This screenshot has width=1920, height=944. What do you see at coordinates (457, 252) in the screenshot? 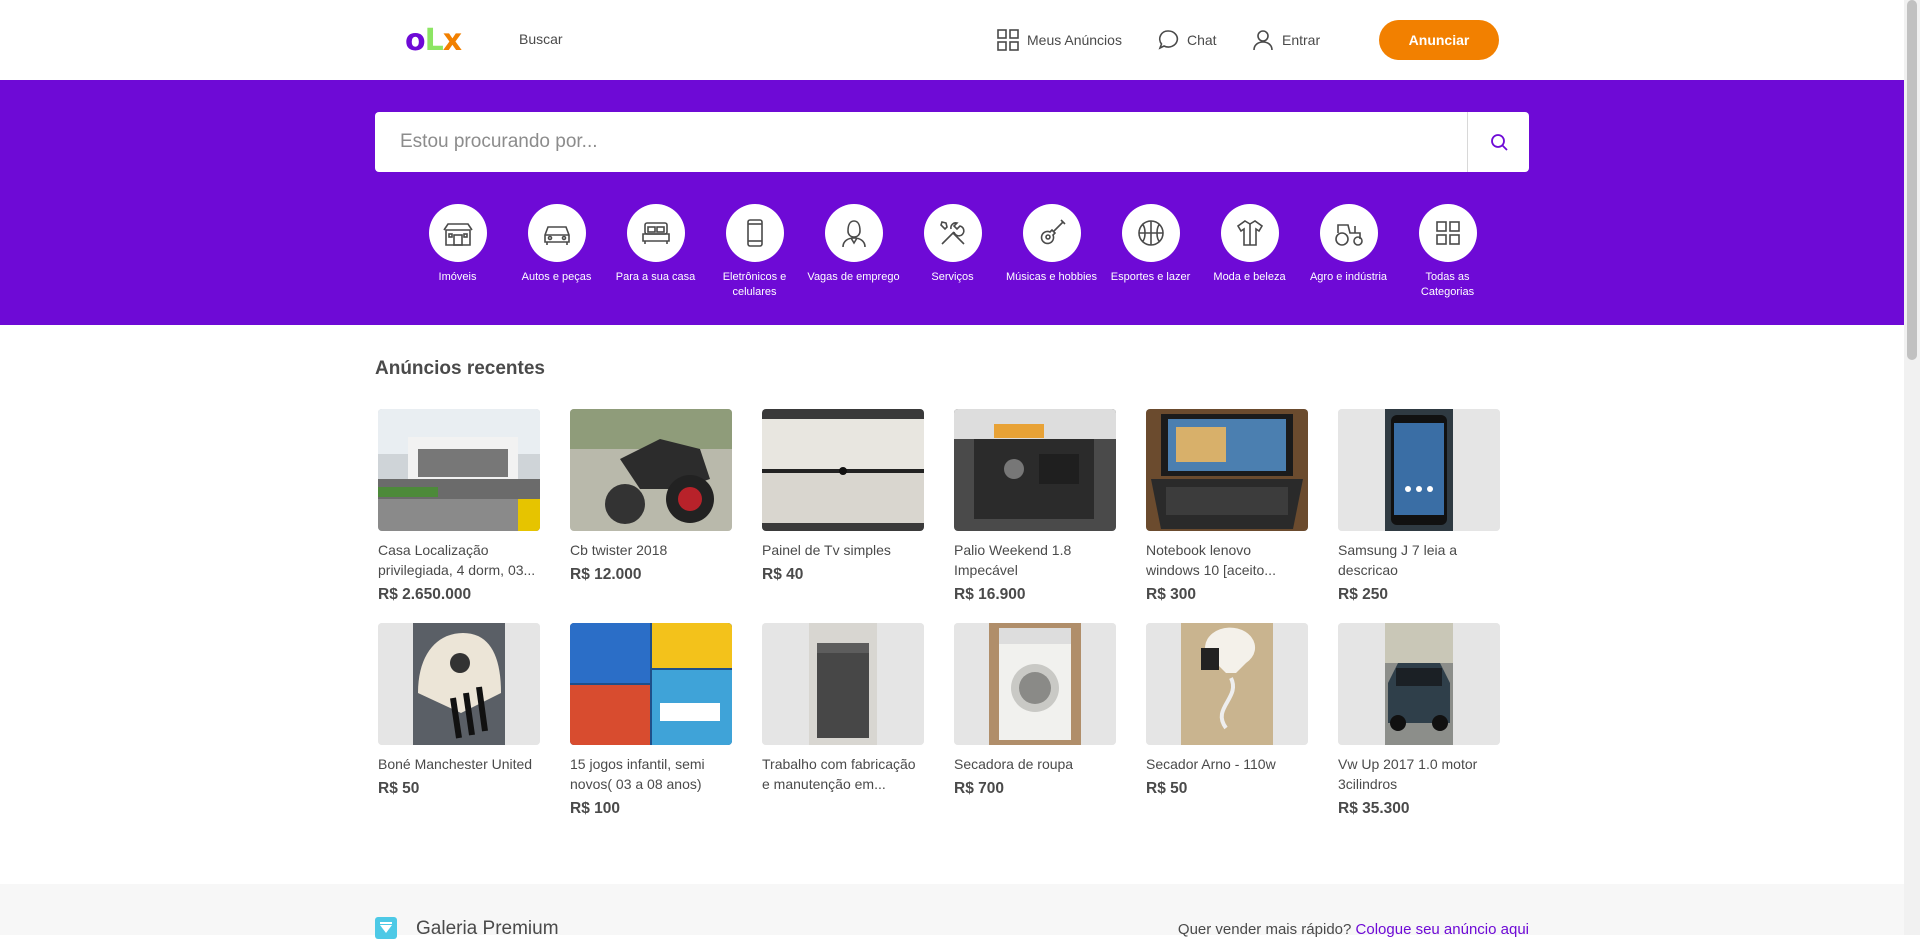
I see `category-imoveis: Imóveis` at bounding box center [457, 252].